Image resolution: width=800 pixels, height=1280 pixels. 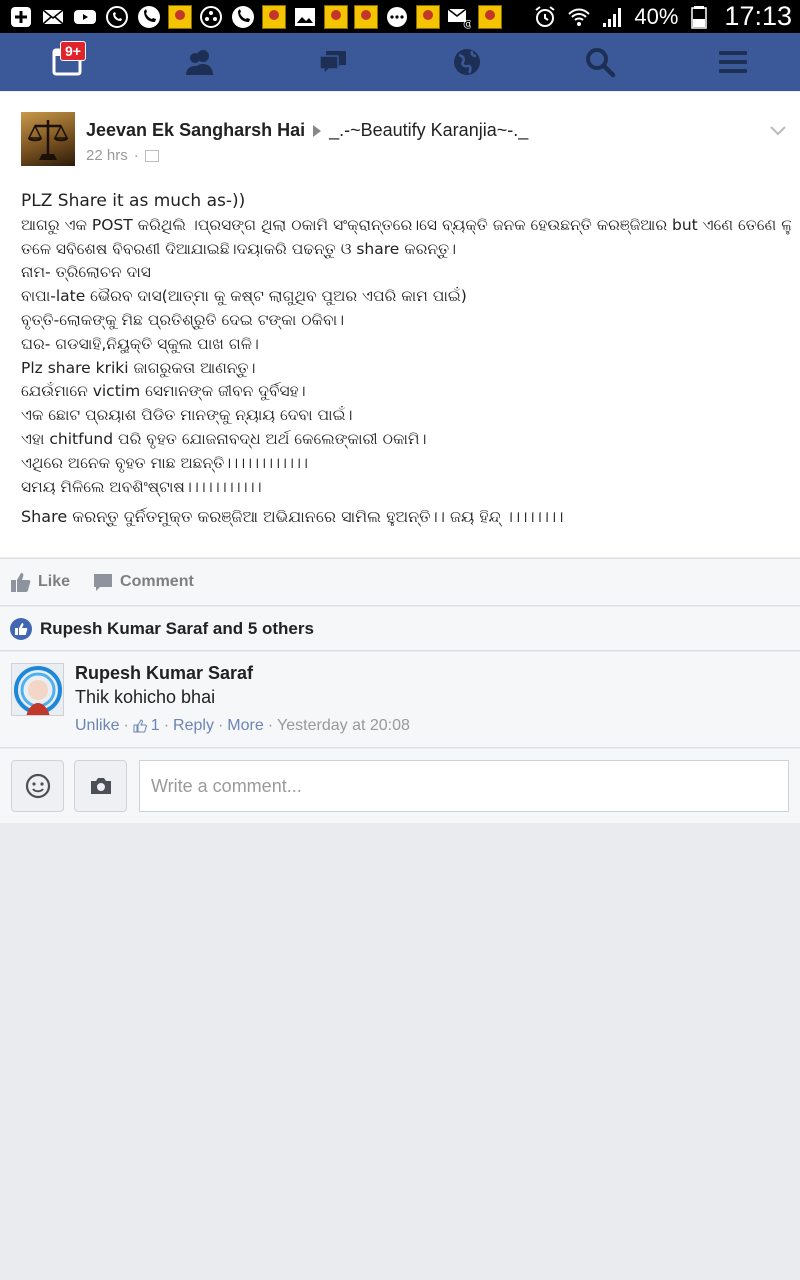 I want to click on search-icon, so click(x=600, y=63).